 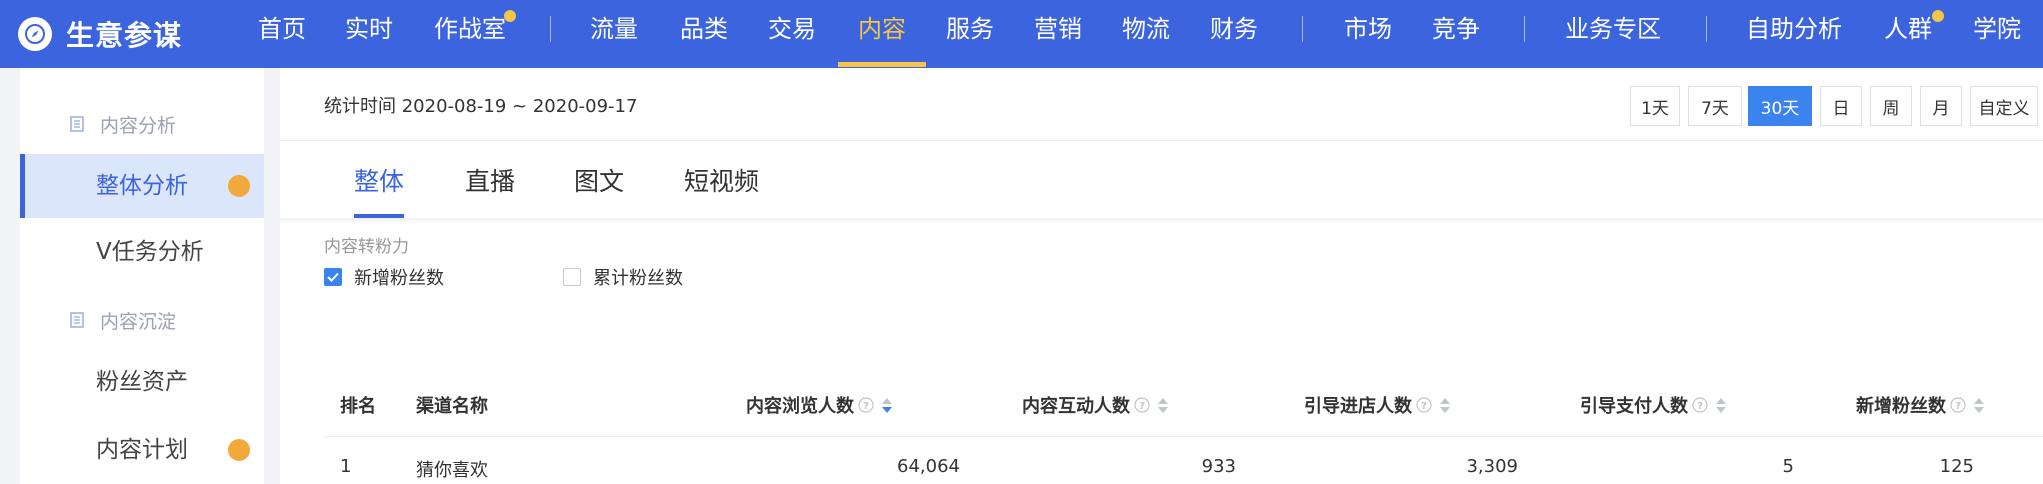 I want to click on checkbox-unchecked-icon, so click(x=572, y=277).